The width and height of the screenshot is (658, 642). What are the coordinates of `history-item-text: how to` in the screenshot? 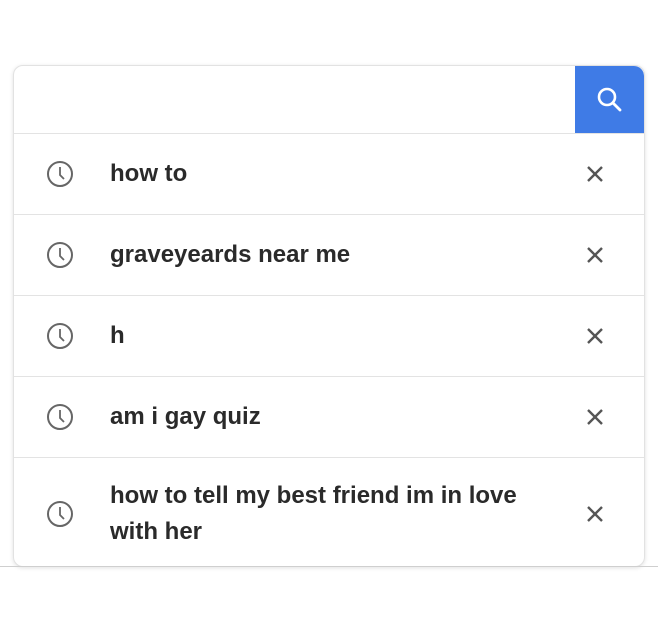 It's located at (149, 173).